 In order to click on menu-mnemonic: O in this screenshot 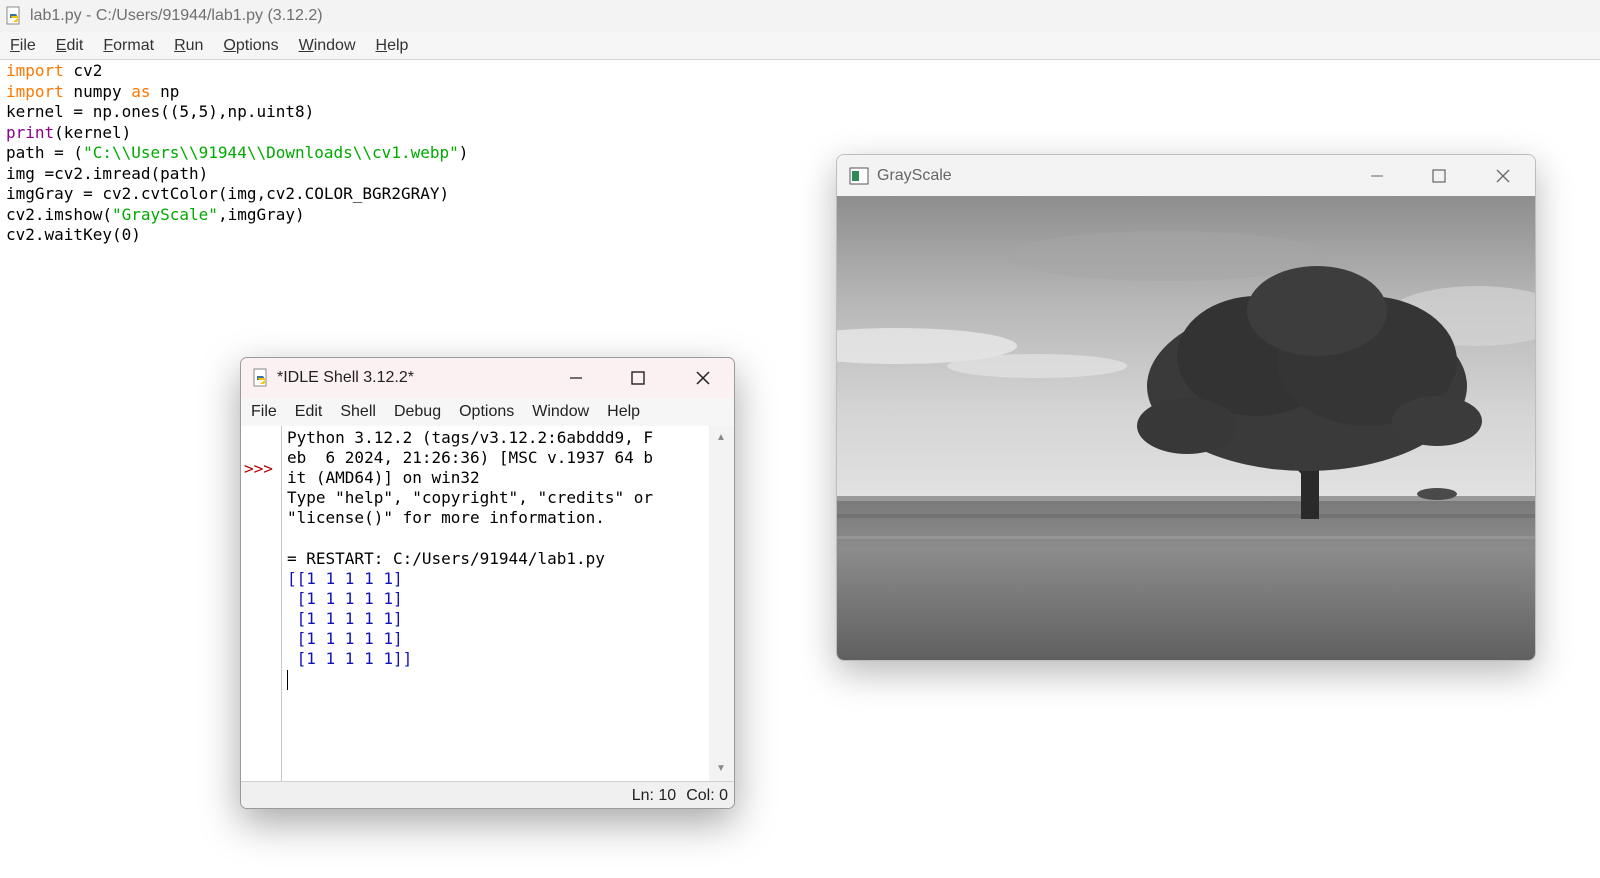, I will do `click(229, 45)`.